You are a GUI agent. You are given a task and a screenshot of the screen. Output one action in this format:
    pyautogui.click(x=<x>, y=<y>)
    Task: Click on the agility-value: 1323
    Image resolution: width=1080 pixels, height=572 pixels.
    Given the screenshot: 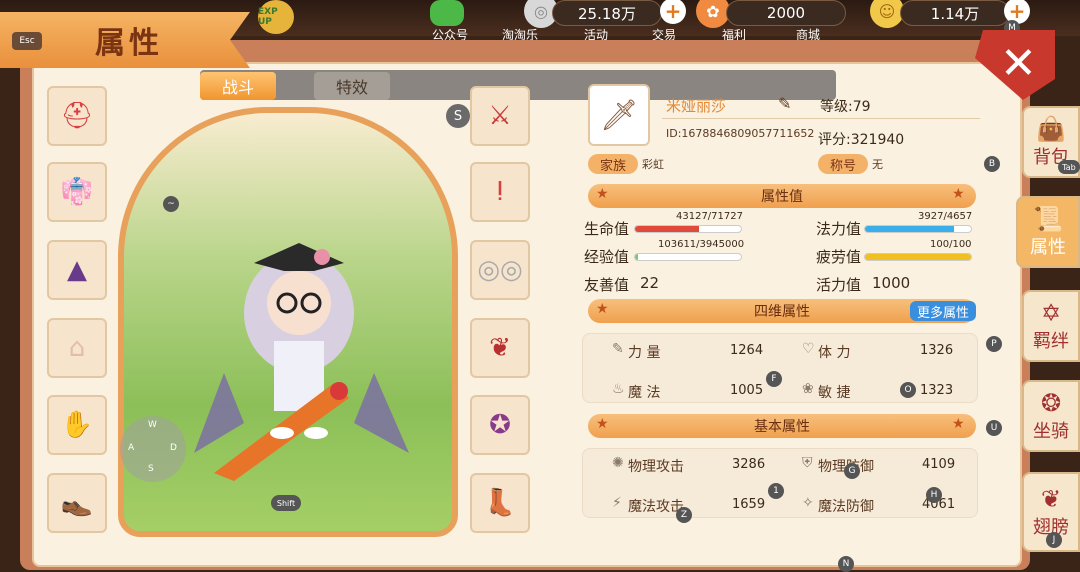 What is the action you would take?
    pyautogui.click(x=937, y=390)
    